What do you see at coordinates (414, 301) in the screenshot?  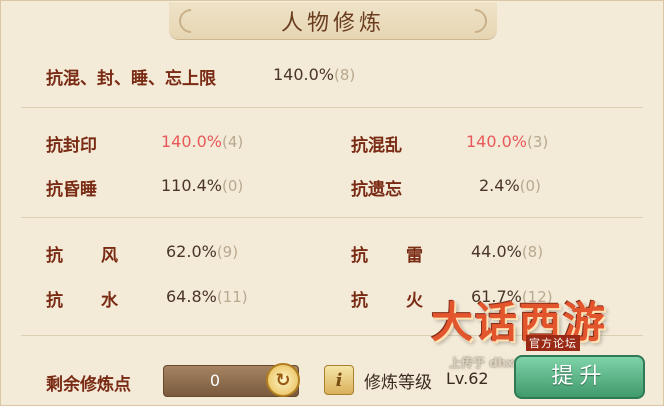 I see `resist-fire-label-b: 火` at bounding box center [414, 301].